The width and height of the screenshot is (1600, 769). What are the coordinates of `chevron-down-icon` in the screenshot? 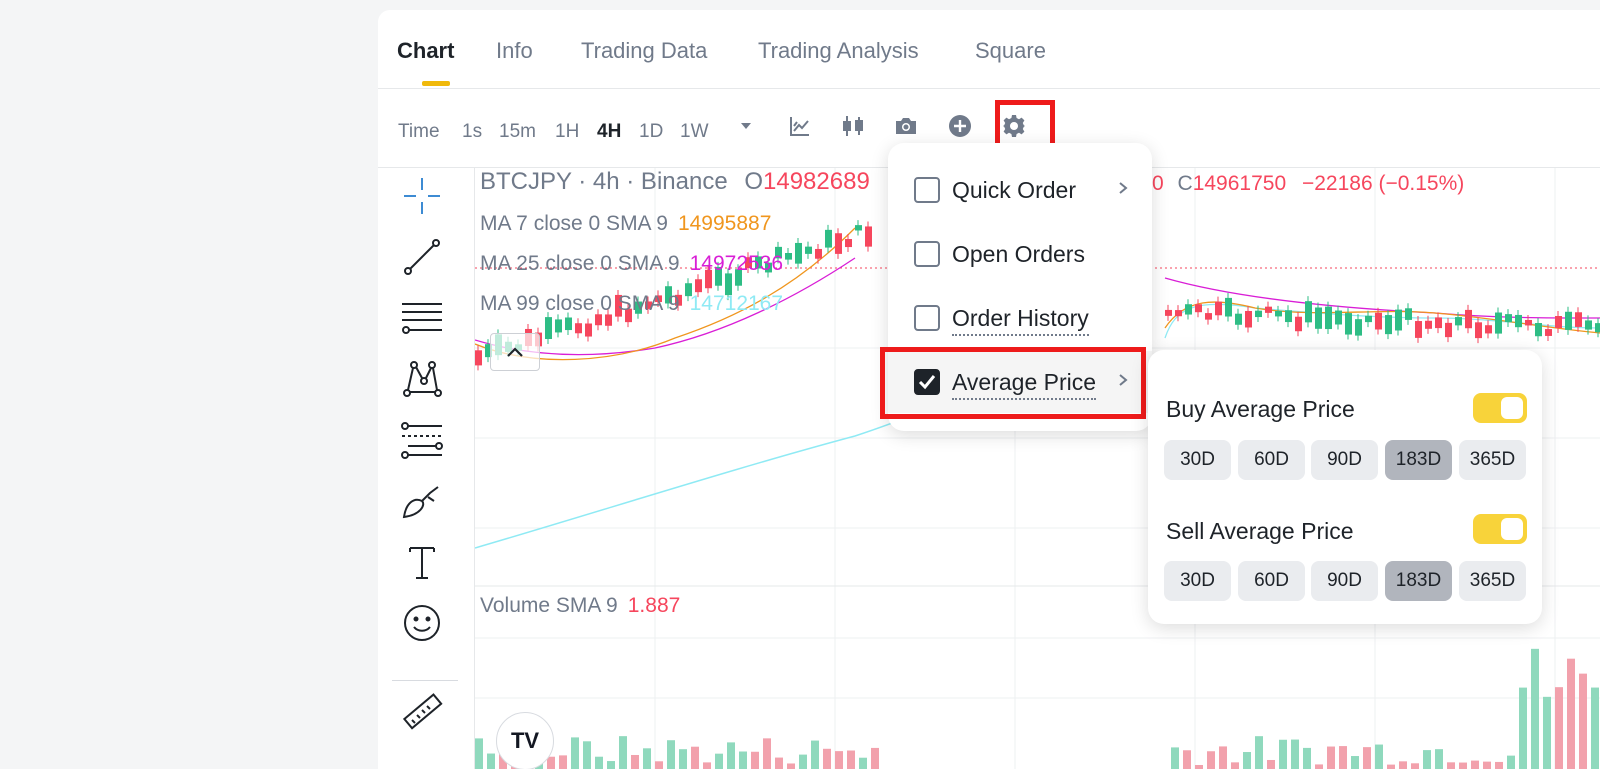 It's located at (746, 126).